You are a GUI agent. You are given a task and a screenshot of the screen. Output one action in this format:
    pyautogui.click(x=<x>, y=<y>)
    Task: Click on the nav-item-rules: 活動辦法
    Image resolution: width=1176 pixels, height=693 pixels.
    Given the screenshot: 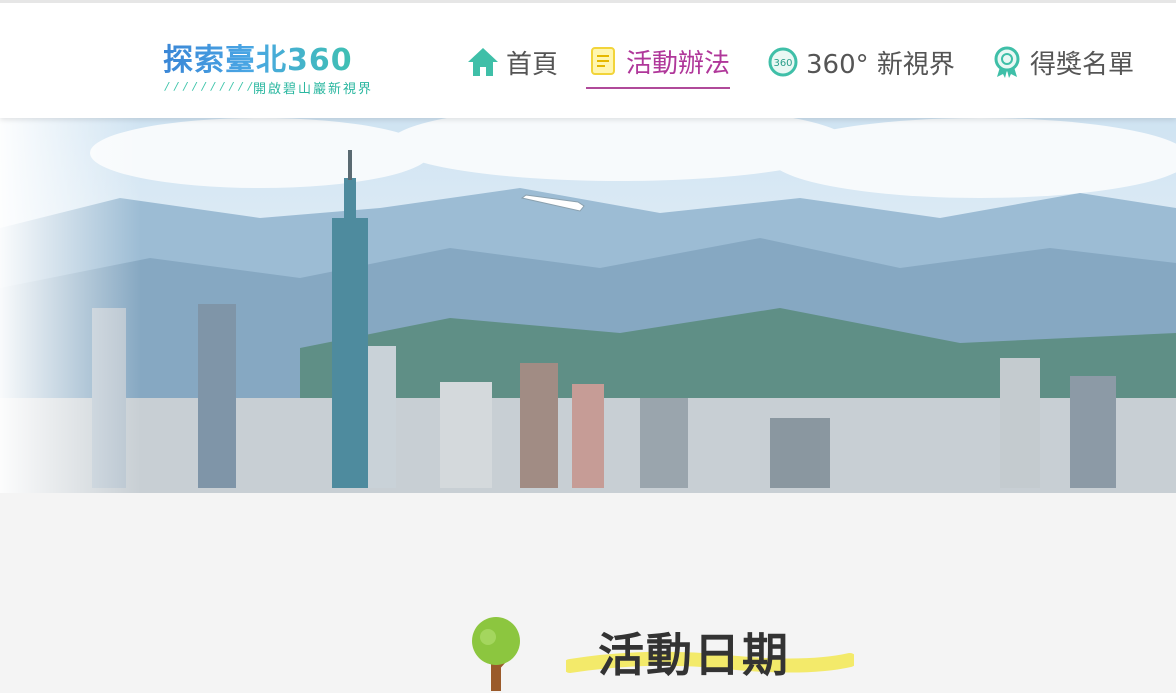 What is the action you would take?
    pyautogui.click(x=658, y=64)
    